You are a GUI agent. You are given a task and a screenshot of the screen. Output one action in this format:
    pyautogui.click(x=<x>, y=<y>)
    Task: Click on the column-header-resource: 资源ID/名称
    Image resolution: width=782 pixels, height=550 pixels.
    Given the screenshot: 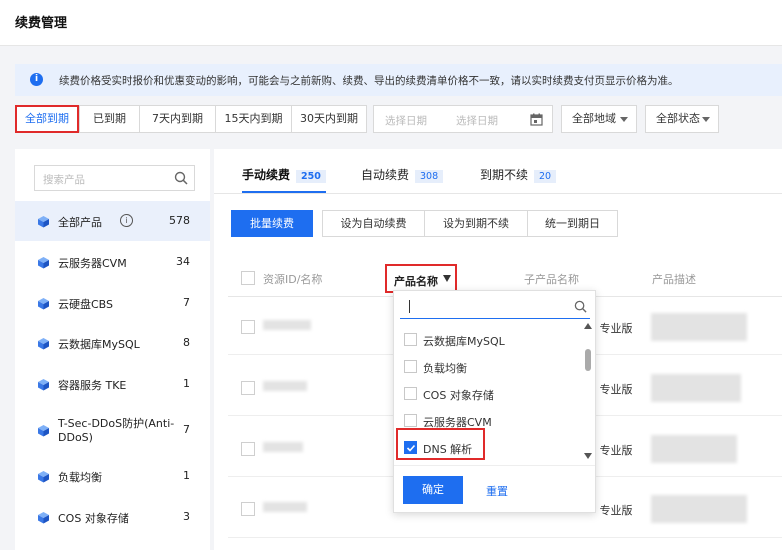 What is the action you would take?
    pyautogui.click(x=293, y=279)
    